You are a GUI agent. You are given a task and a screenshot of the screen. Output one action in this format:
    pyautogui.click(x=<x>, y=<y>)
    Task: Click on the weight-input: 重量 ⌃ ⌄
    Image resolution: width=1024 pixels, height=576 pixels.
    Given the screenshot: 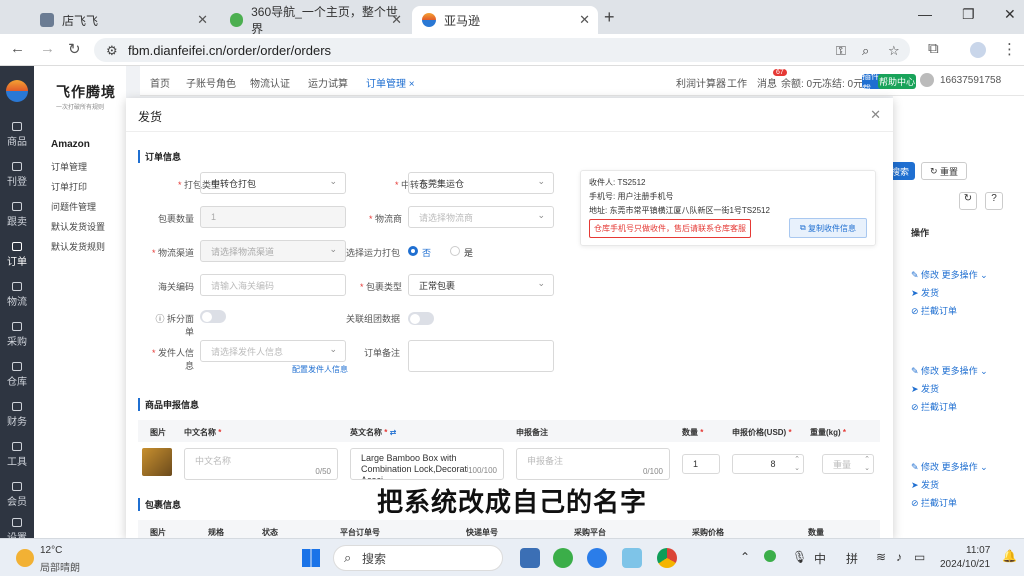 What is the action you would take?
    pyautogui.click(x=848, y=464)
    